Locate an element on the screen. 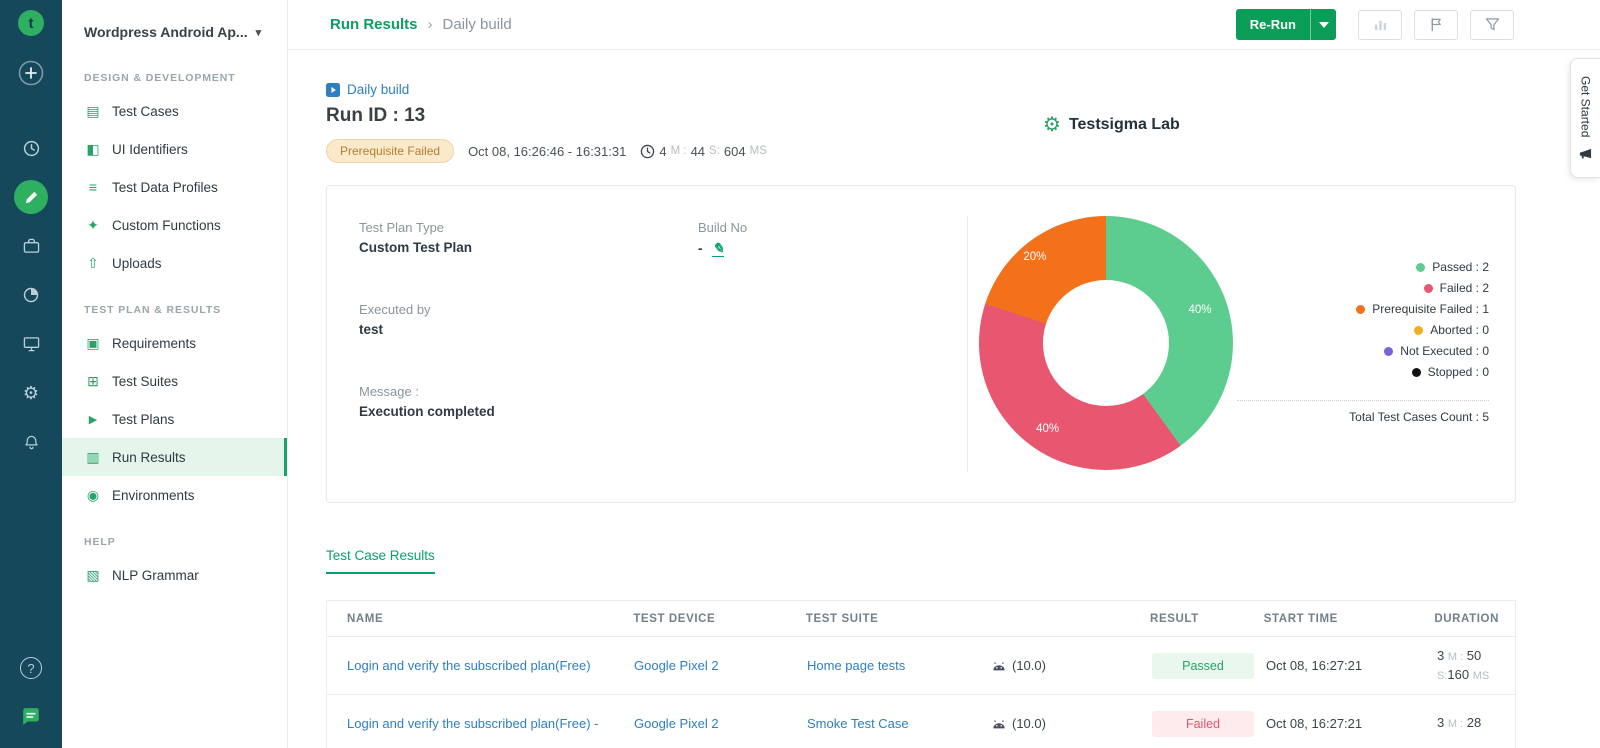 Image resolution: width=1600 pixels, height=748 pixels. build-no-label: Build No is located at coordinates (723, 227).